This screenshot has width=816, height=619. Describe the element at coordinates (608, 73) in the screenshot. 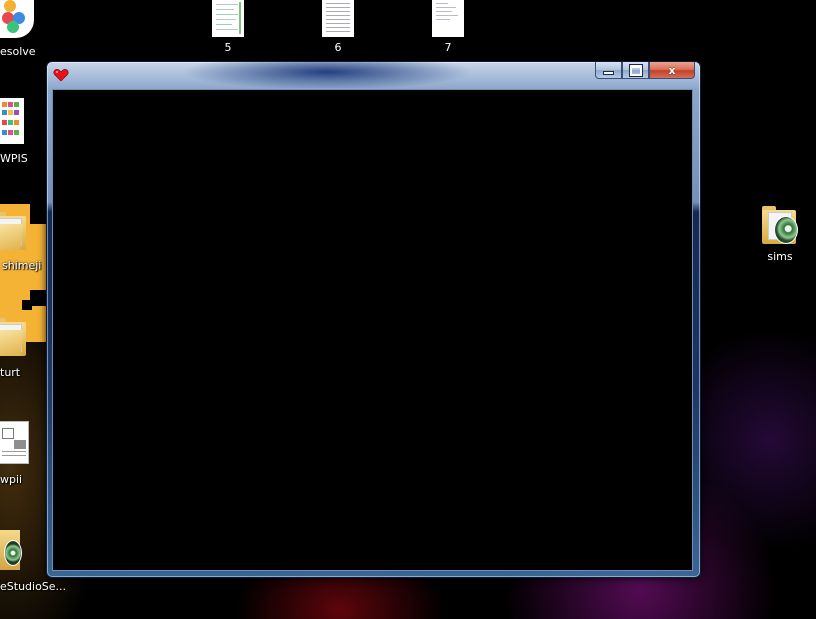

I see `minimize-icon` at that location.